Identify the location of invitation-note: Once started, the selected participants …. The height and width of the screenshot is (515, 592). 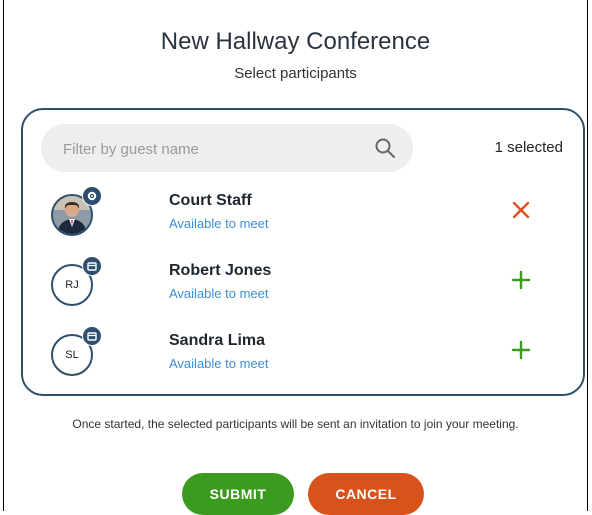
(295, 424).